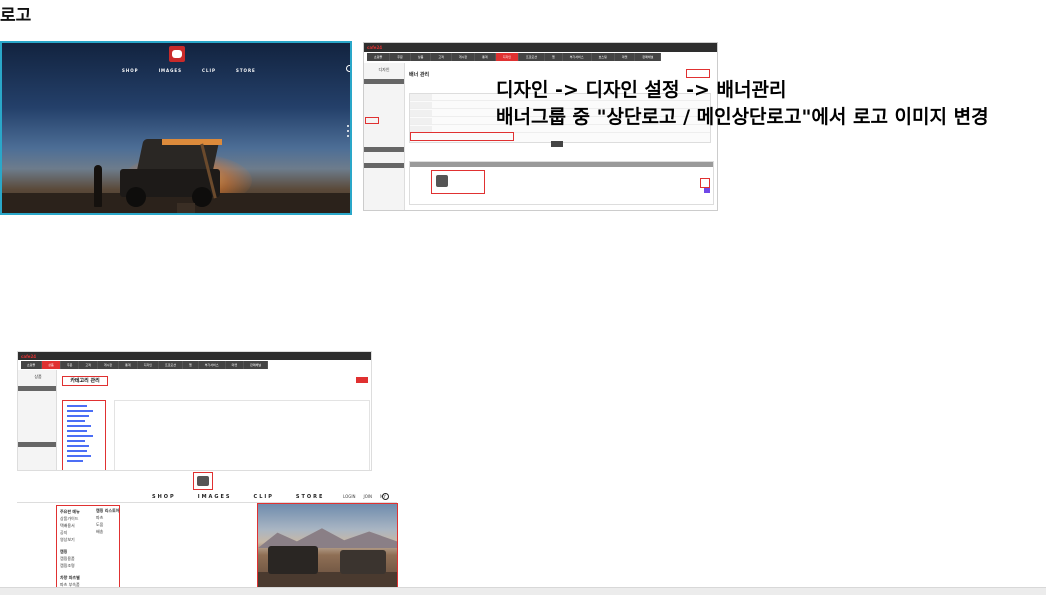 The width and height of the screenshot is (1046, 595). I want to click on menu-heading: 캠핑, so click(64, 551).